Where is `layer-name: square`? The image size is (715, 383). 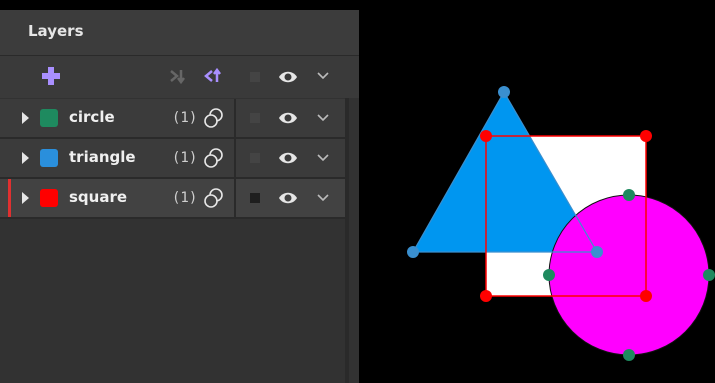 layer-name: square is located at coordinates (98, 197).